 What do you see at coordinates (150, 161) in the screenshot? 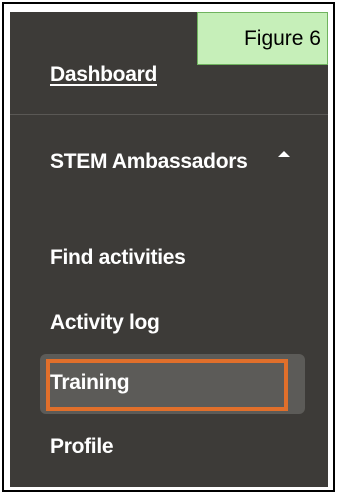
I see `section-stem-ambassadors: STEM Ambassadors` at bounding box center [150, 161].